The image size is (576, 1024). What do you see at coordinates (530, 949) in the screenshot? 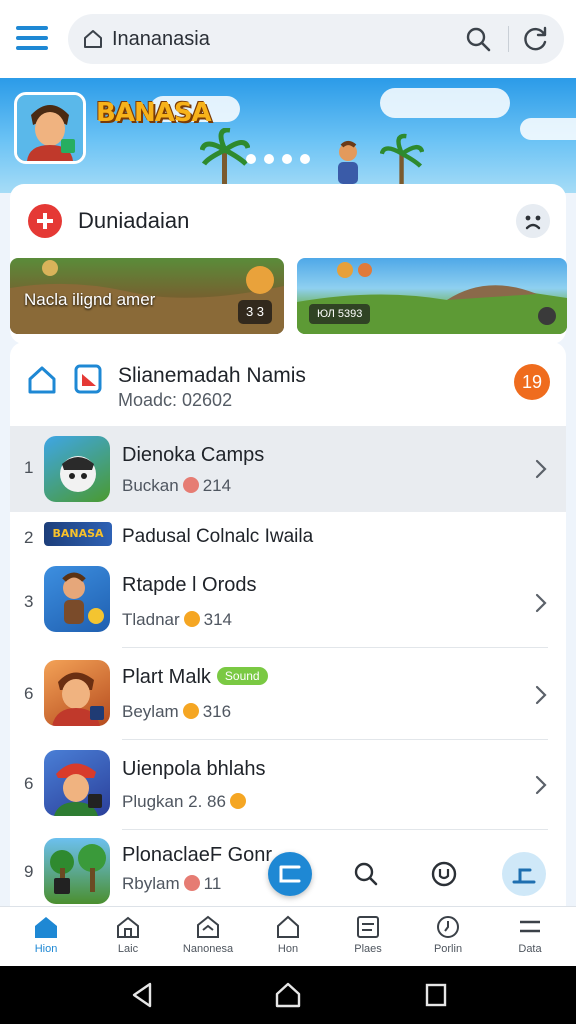
I see `nav-label: Data` at bounding box center [530, 949].